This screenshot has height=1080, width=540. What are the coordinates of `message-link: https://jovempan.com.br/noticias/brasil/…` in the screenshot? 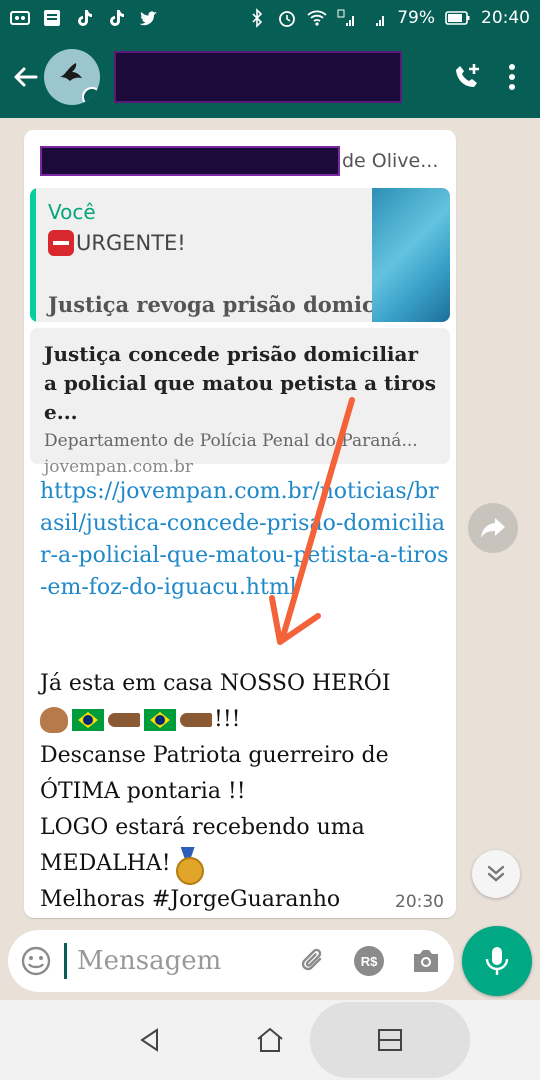 It's located at (245, 540).